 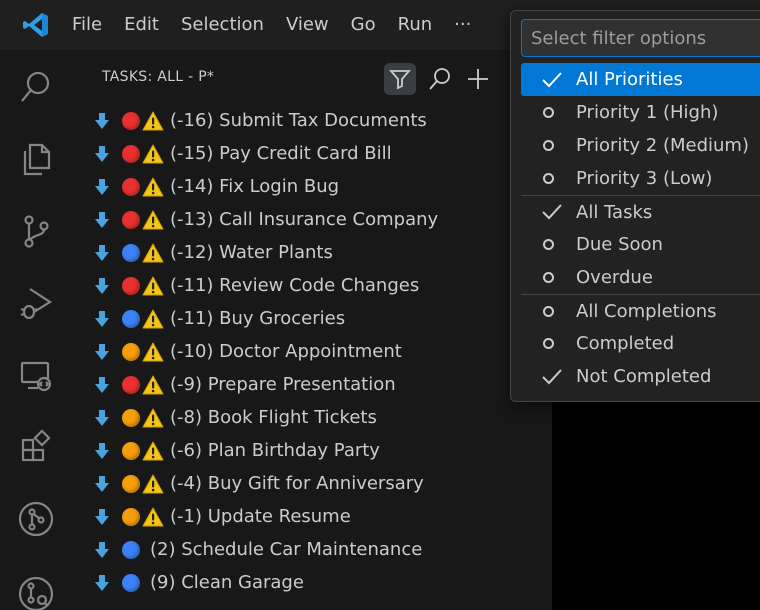 What do you see at coordinates (36, 589) in the screenshot?
I see `git-lens-icon` at bounding box center [36, 589].